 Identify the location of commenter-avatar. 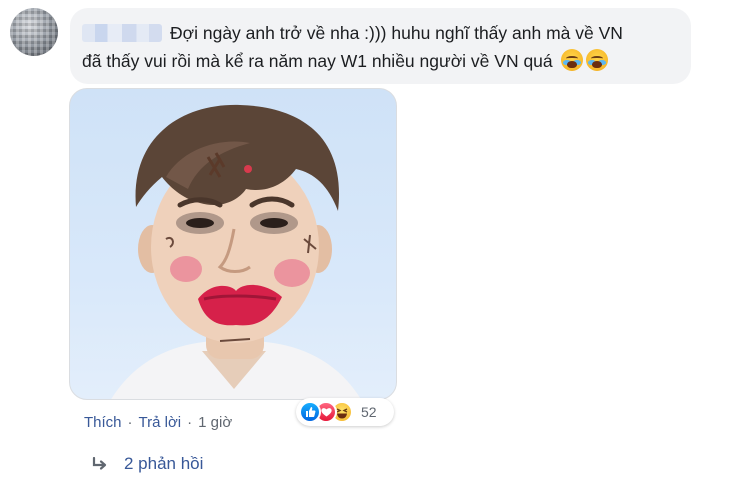
(34, 32).